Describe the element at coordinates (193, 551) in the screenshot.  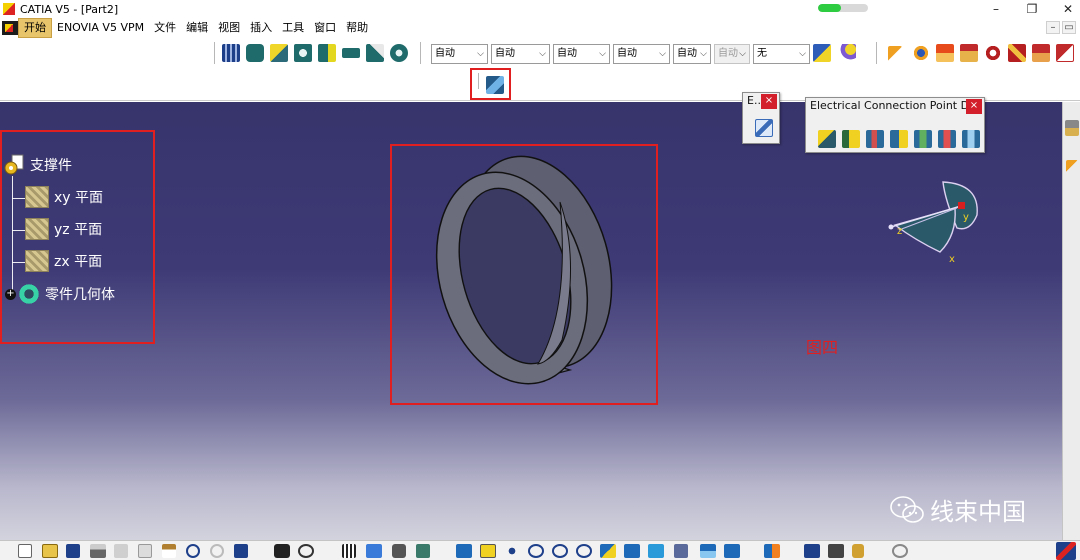
I see `undo-icon` at that location.